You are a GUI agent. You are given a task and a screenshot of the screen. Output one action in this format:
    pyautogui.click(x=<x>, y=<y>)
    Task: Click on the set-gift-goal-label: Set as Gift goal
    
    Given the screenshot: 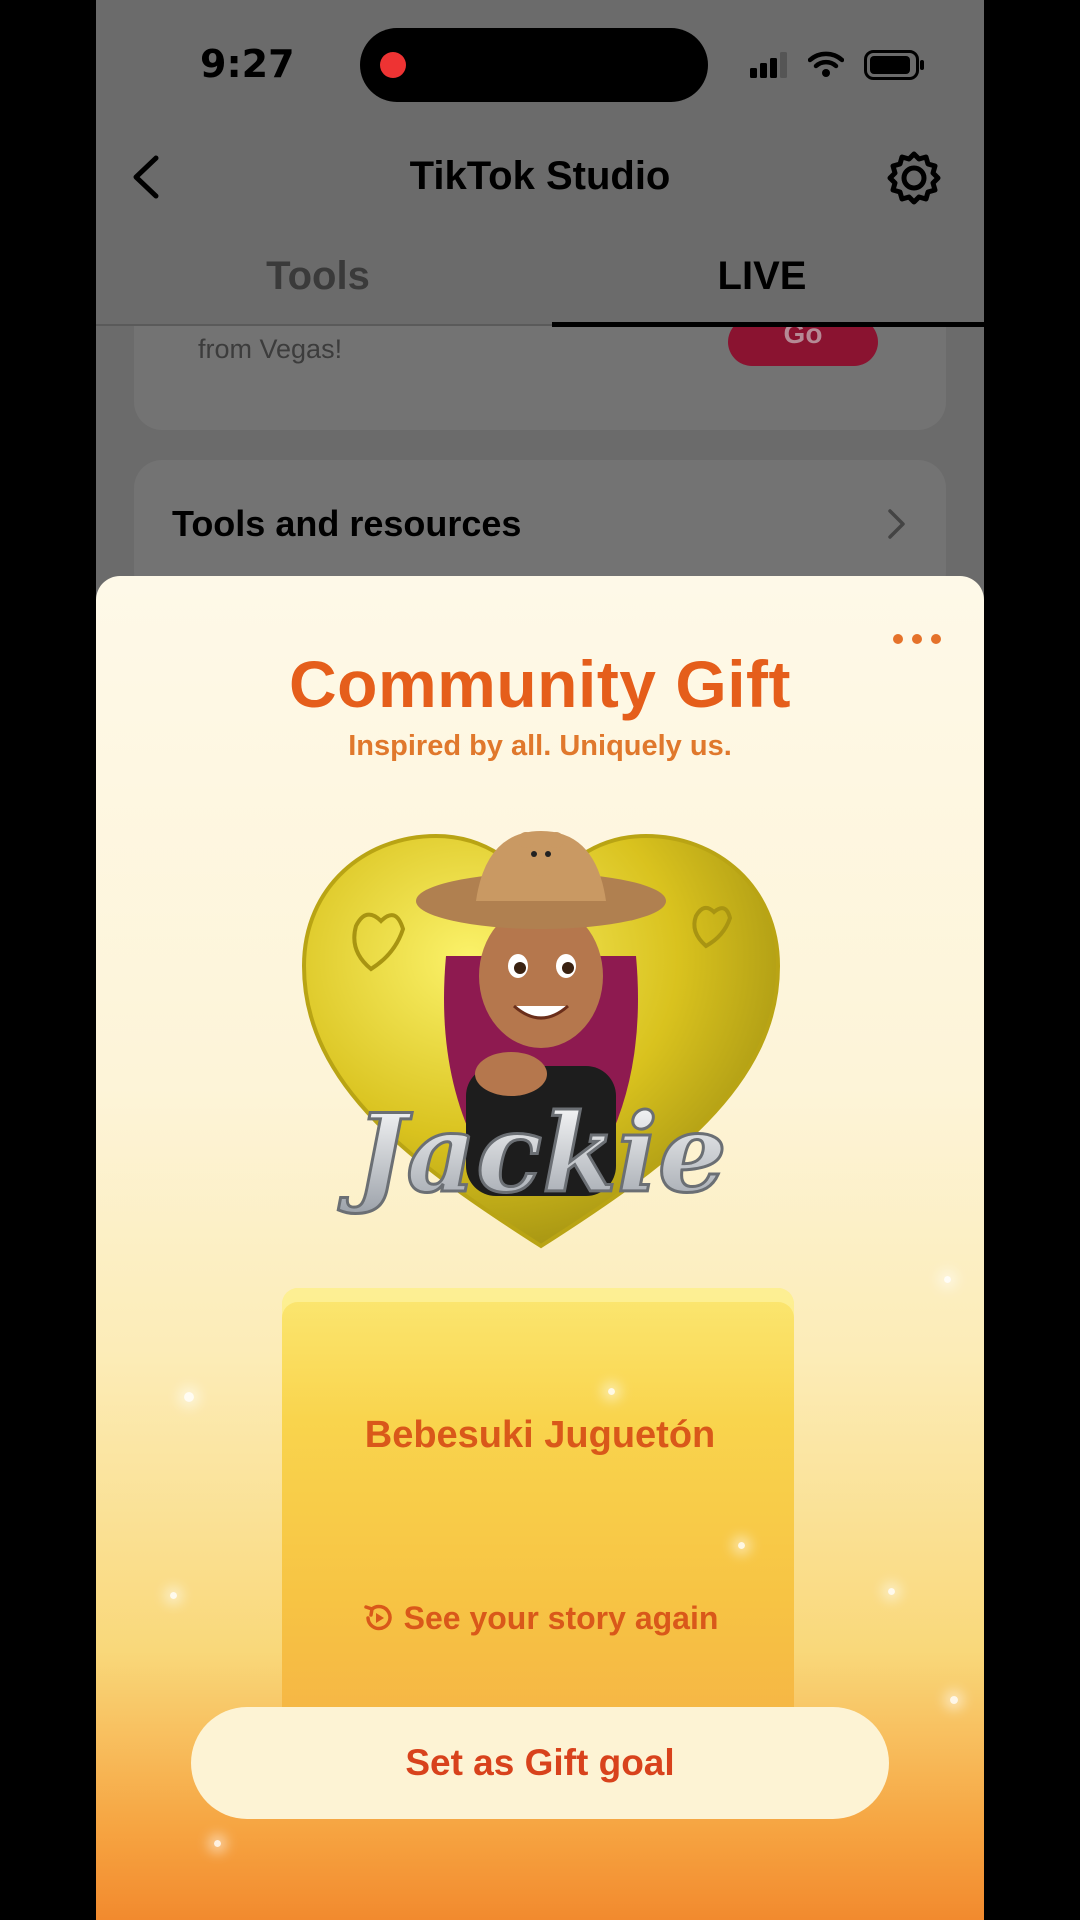 What is the action you would take?
    pyautogui.click(x=540, y=1762)
    